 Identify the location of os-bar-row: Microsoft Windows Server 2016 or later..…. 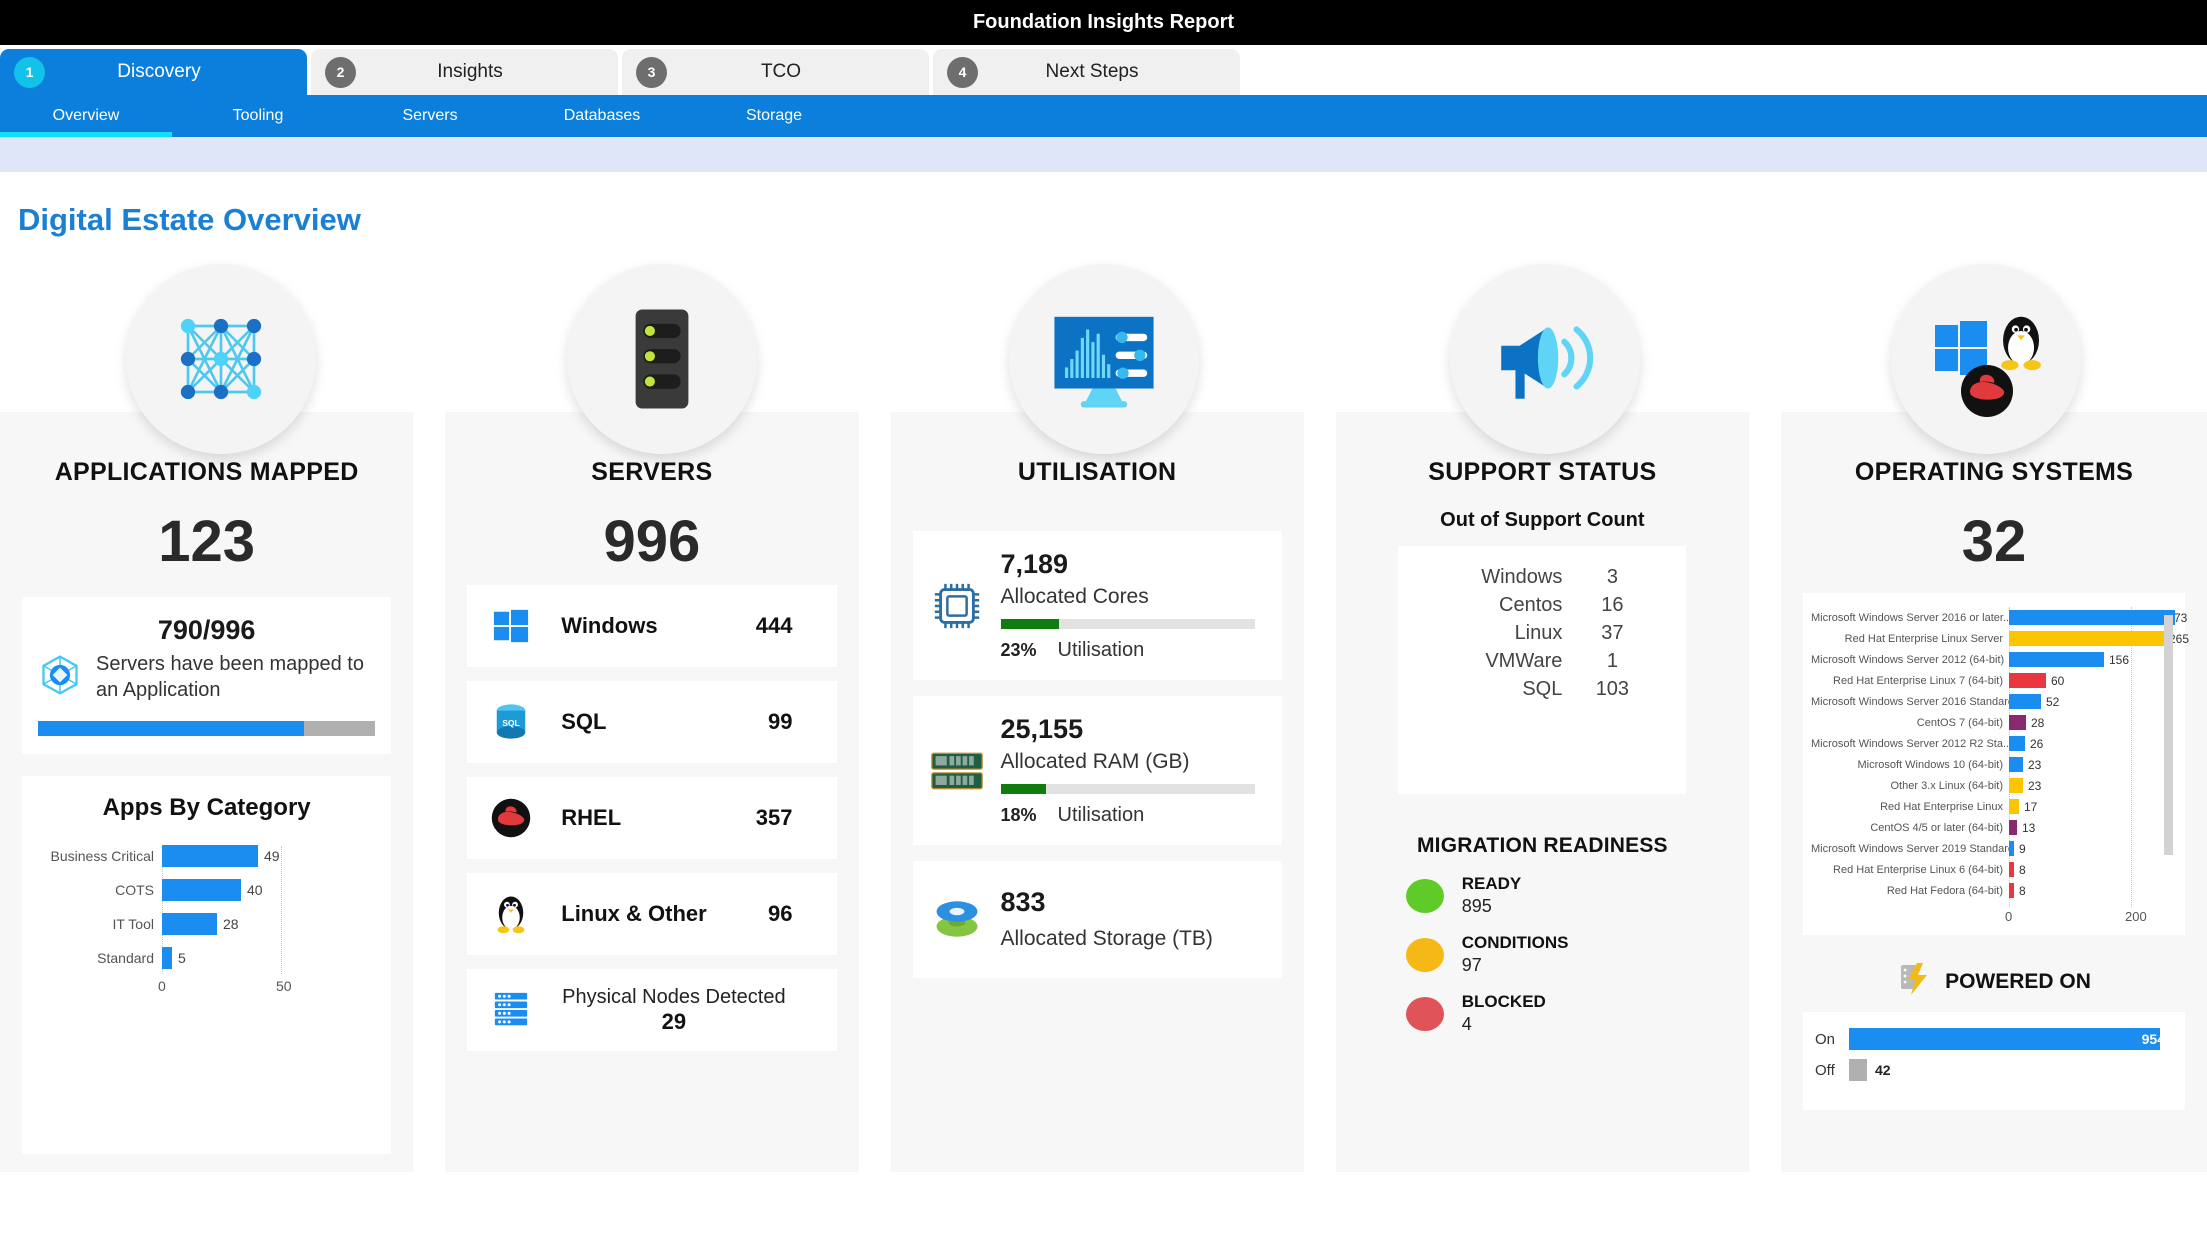
(1999, 617).